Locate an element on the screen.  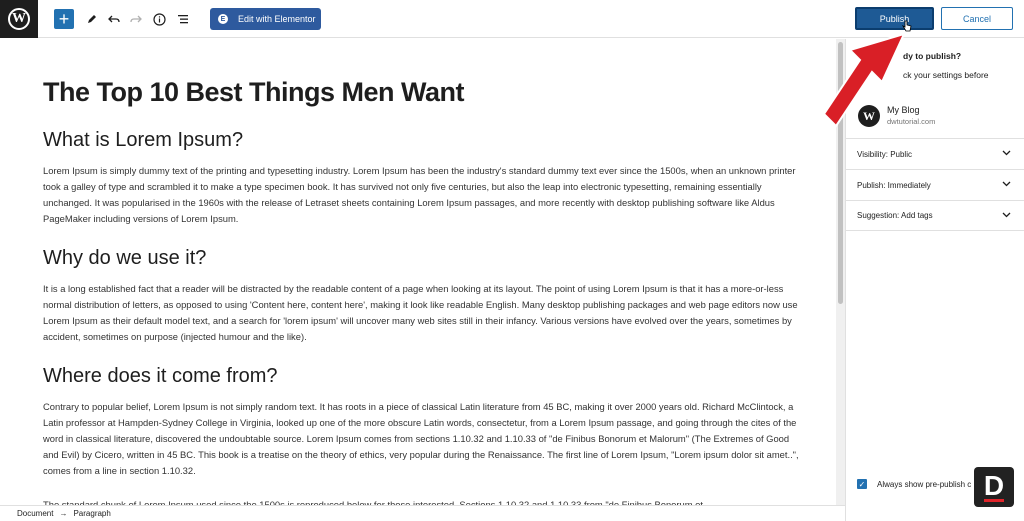
always-show-prepublish: ✓ Always show pre-publish c is located at coordinates (914, 484).